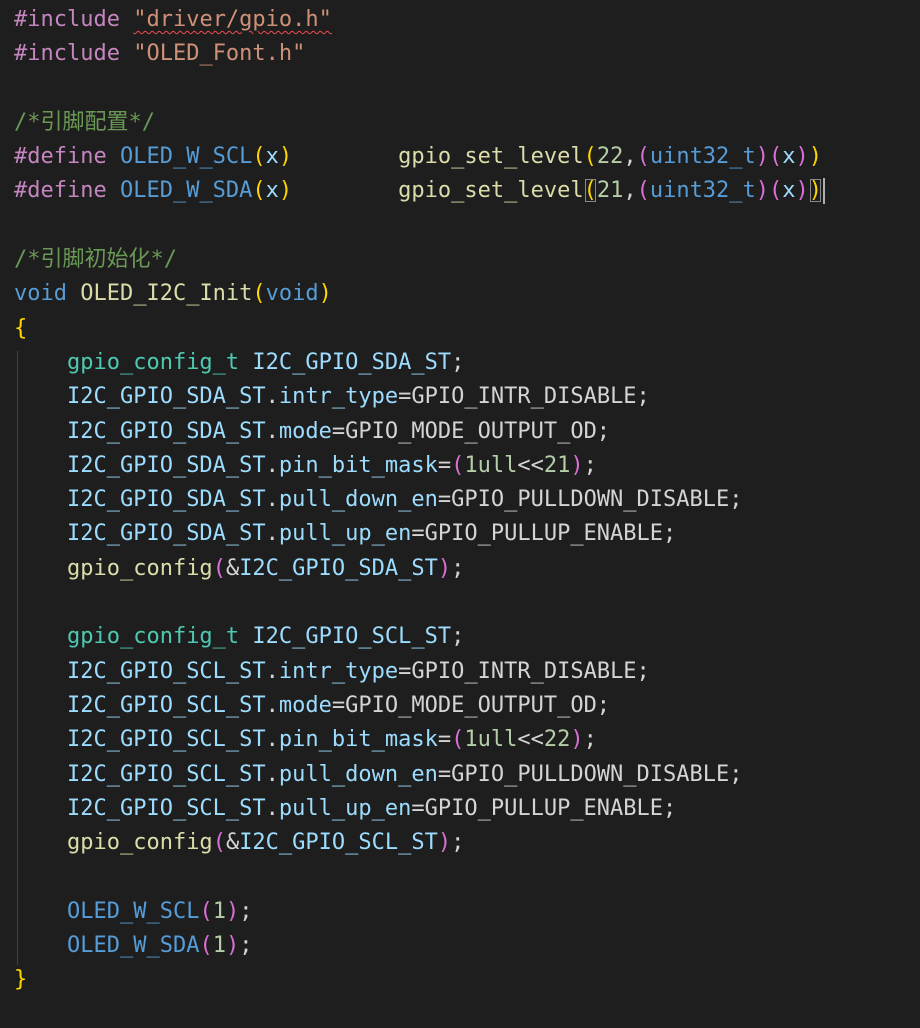  Describe the element at coordinates (460, 294) in the screenshot. I see `code-line: void OLED_I2C_Init(void)` at that location.